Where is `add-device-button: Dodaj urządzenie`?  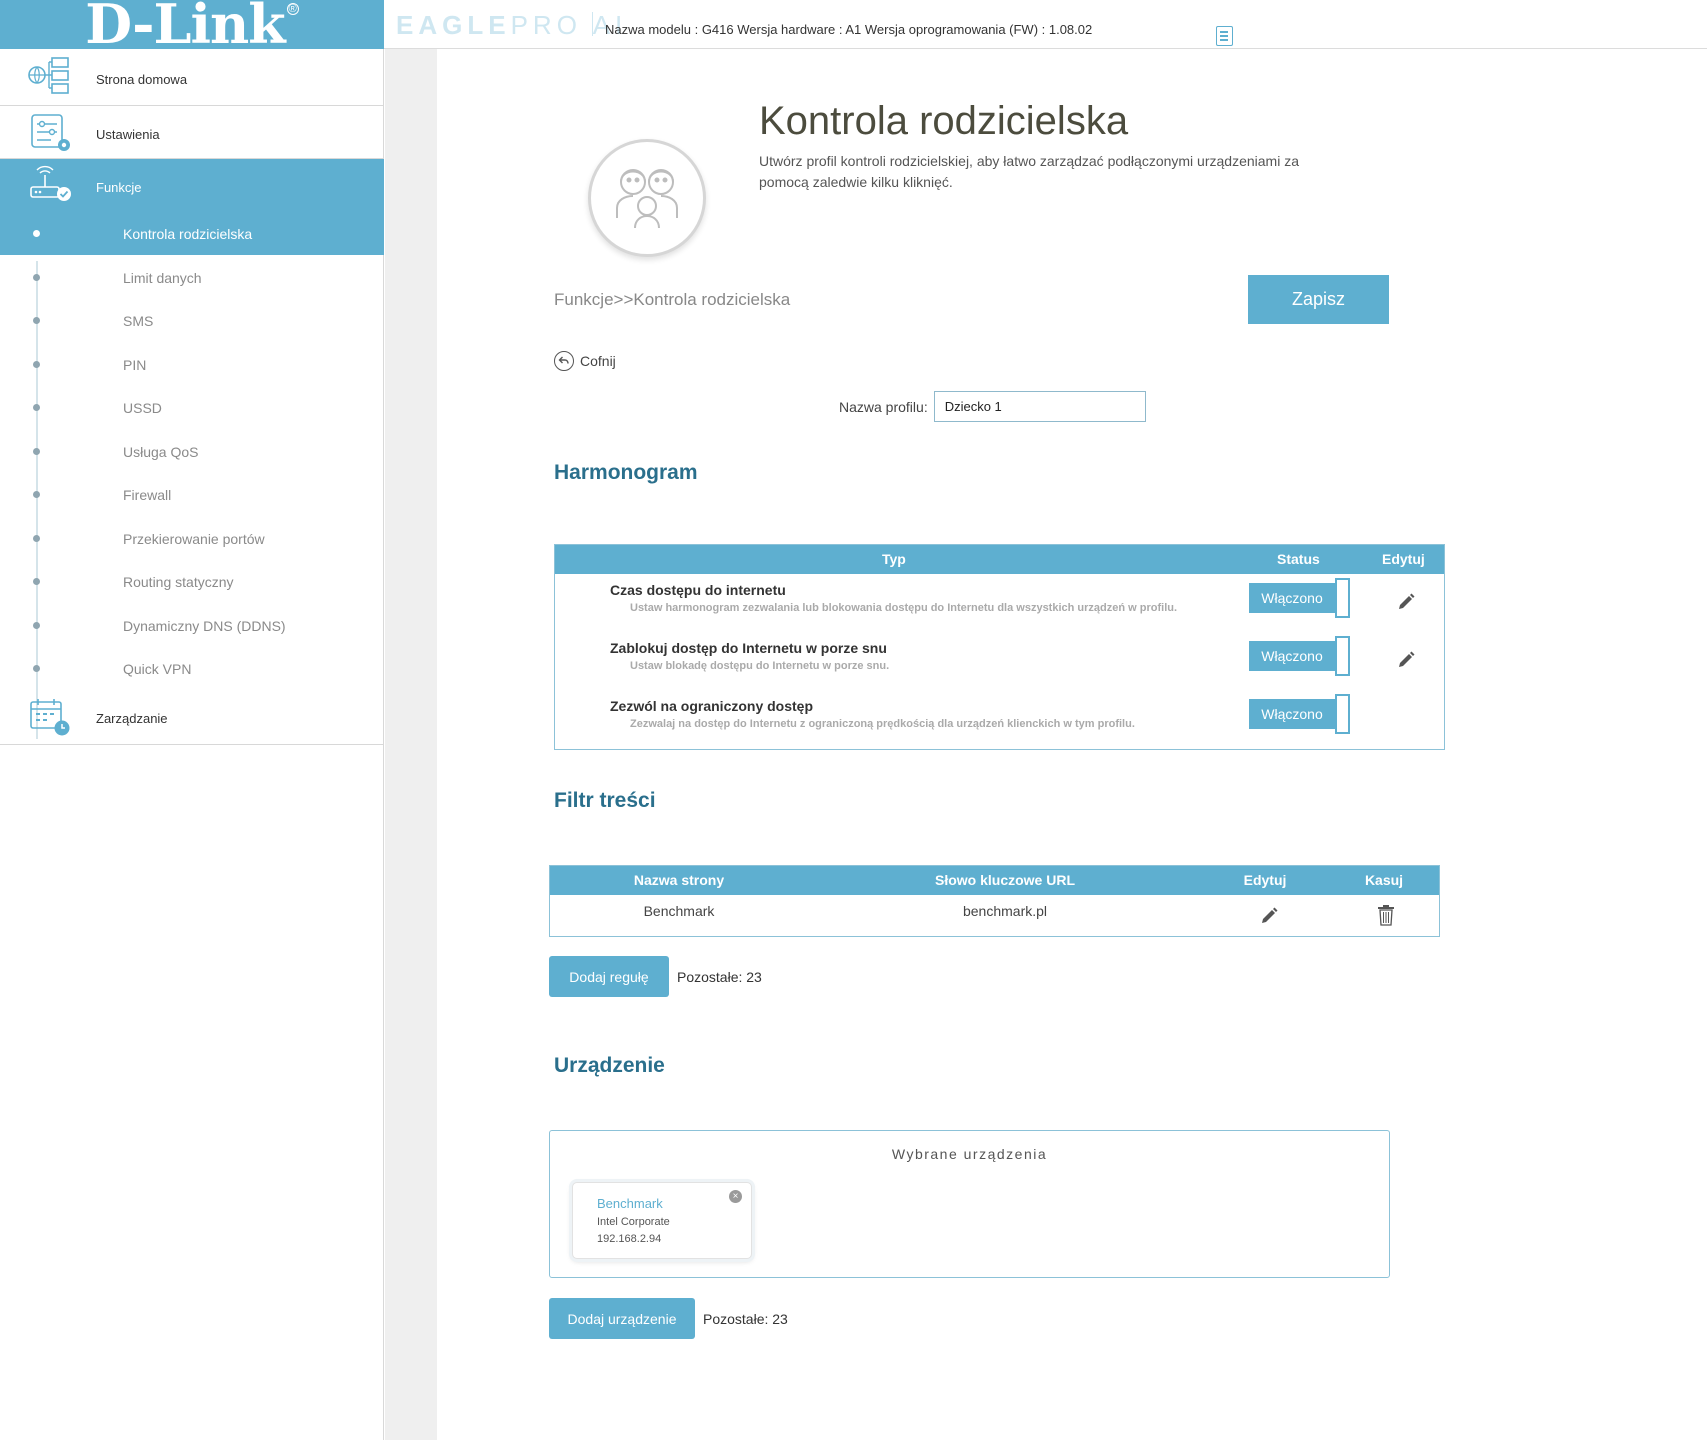 add-device-button: Dodaj urządzenie is located at coordinates (622, 1318).